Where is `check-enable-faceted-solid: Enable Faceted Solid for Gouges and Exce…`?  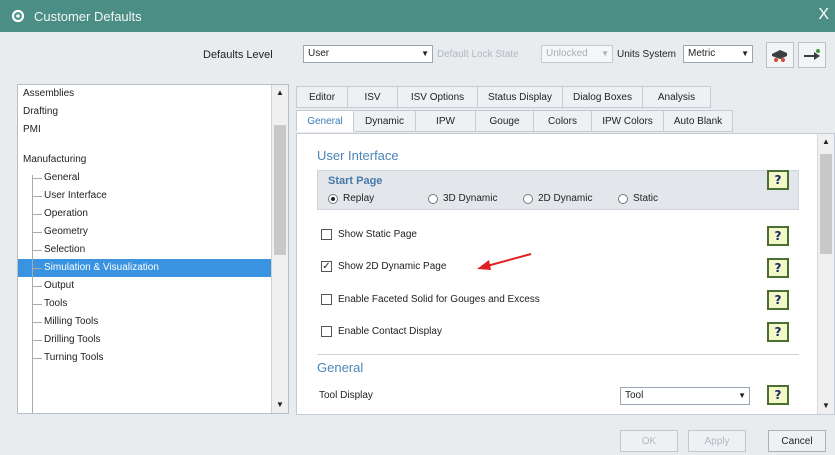 check-enable-faceted-solid: Enable Faceted Solid for Gouges and Exce… is located at coordinates (430, 299).